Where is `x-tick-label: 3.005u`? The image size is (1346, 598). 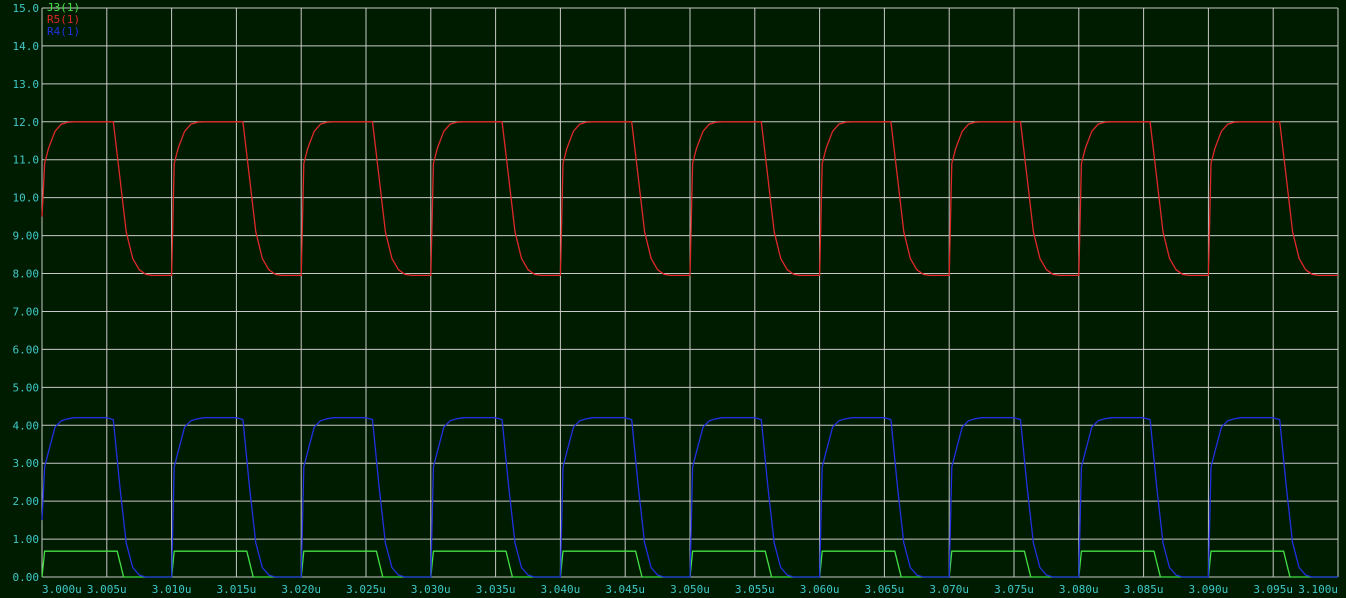
x-tick-label: 3.005u is located at coordinates (107, 589).